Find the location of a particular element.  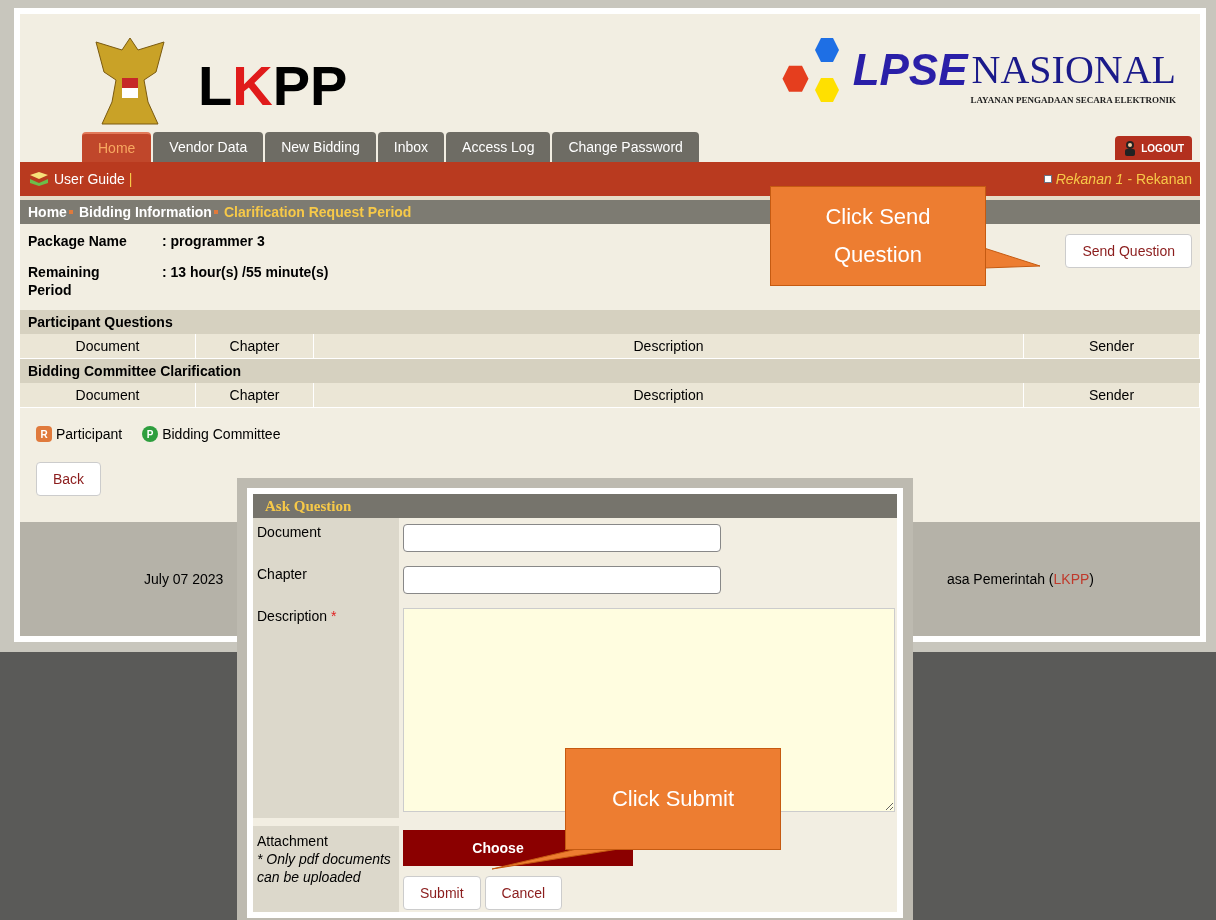

breadcrumb-link: Home is located at coordinates (47, 212).